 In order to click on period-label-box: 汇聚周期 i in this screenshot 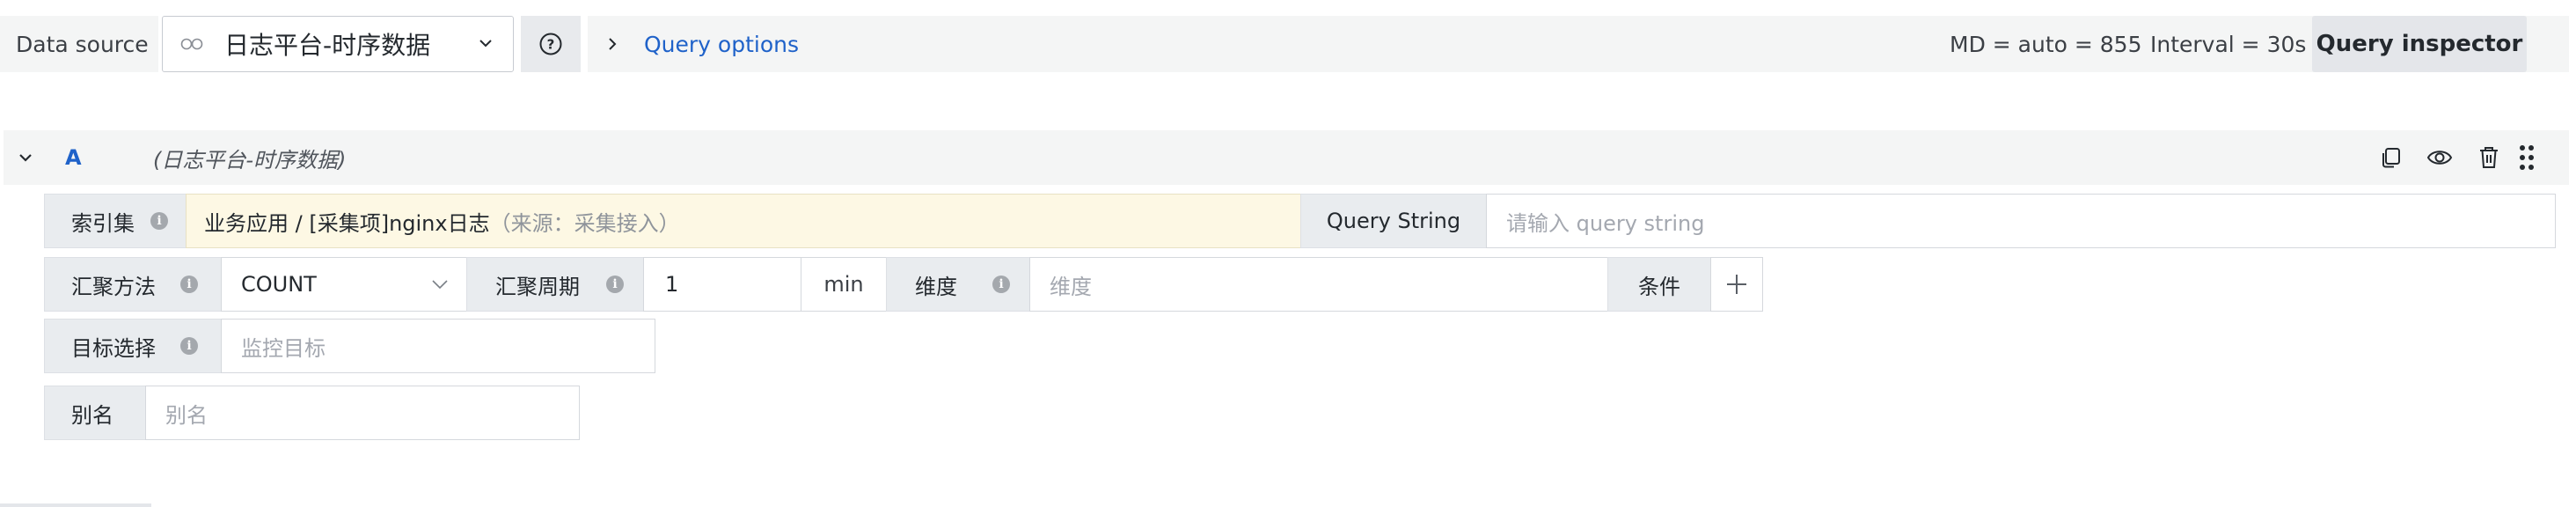, I will do `click(555, 285)`.